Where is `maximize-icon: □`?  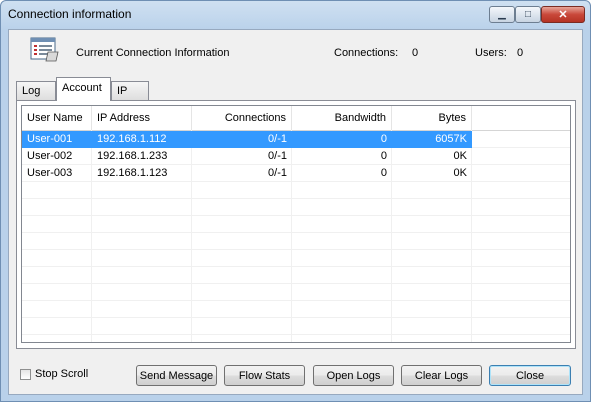 maximize-icon: □ is located at coordinates (528, 14).